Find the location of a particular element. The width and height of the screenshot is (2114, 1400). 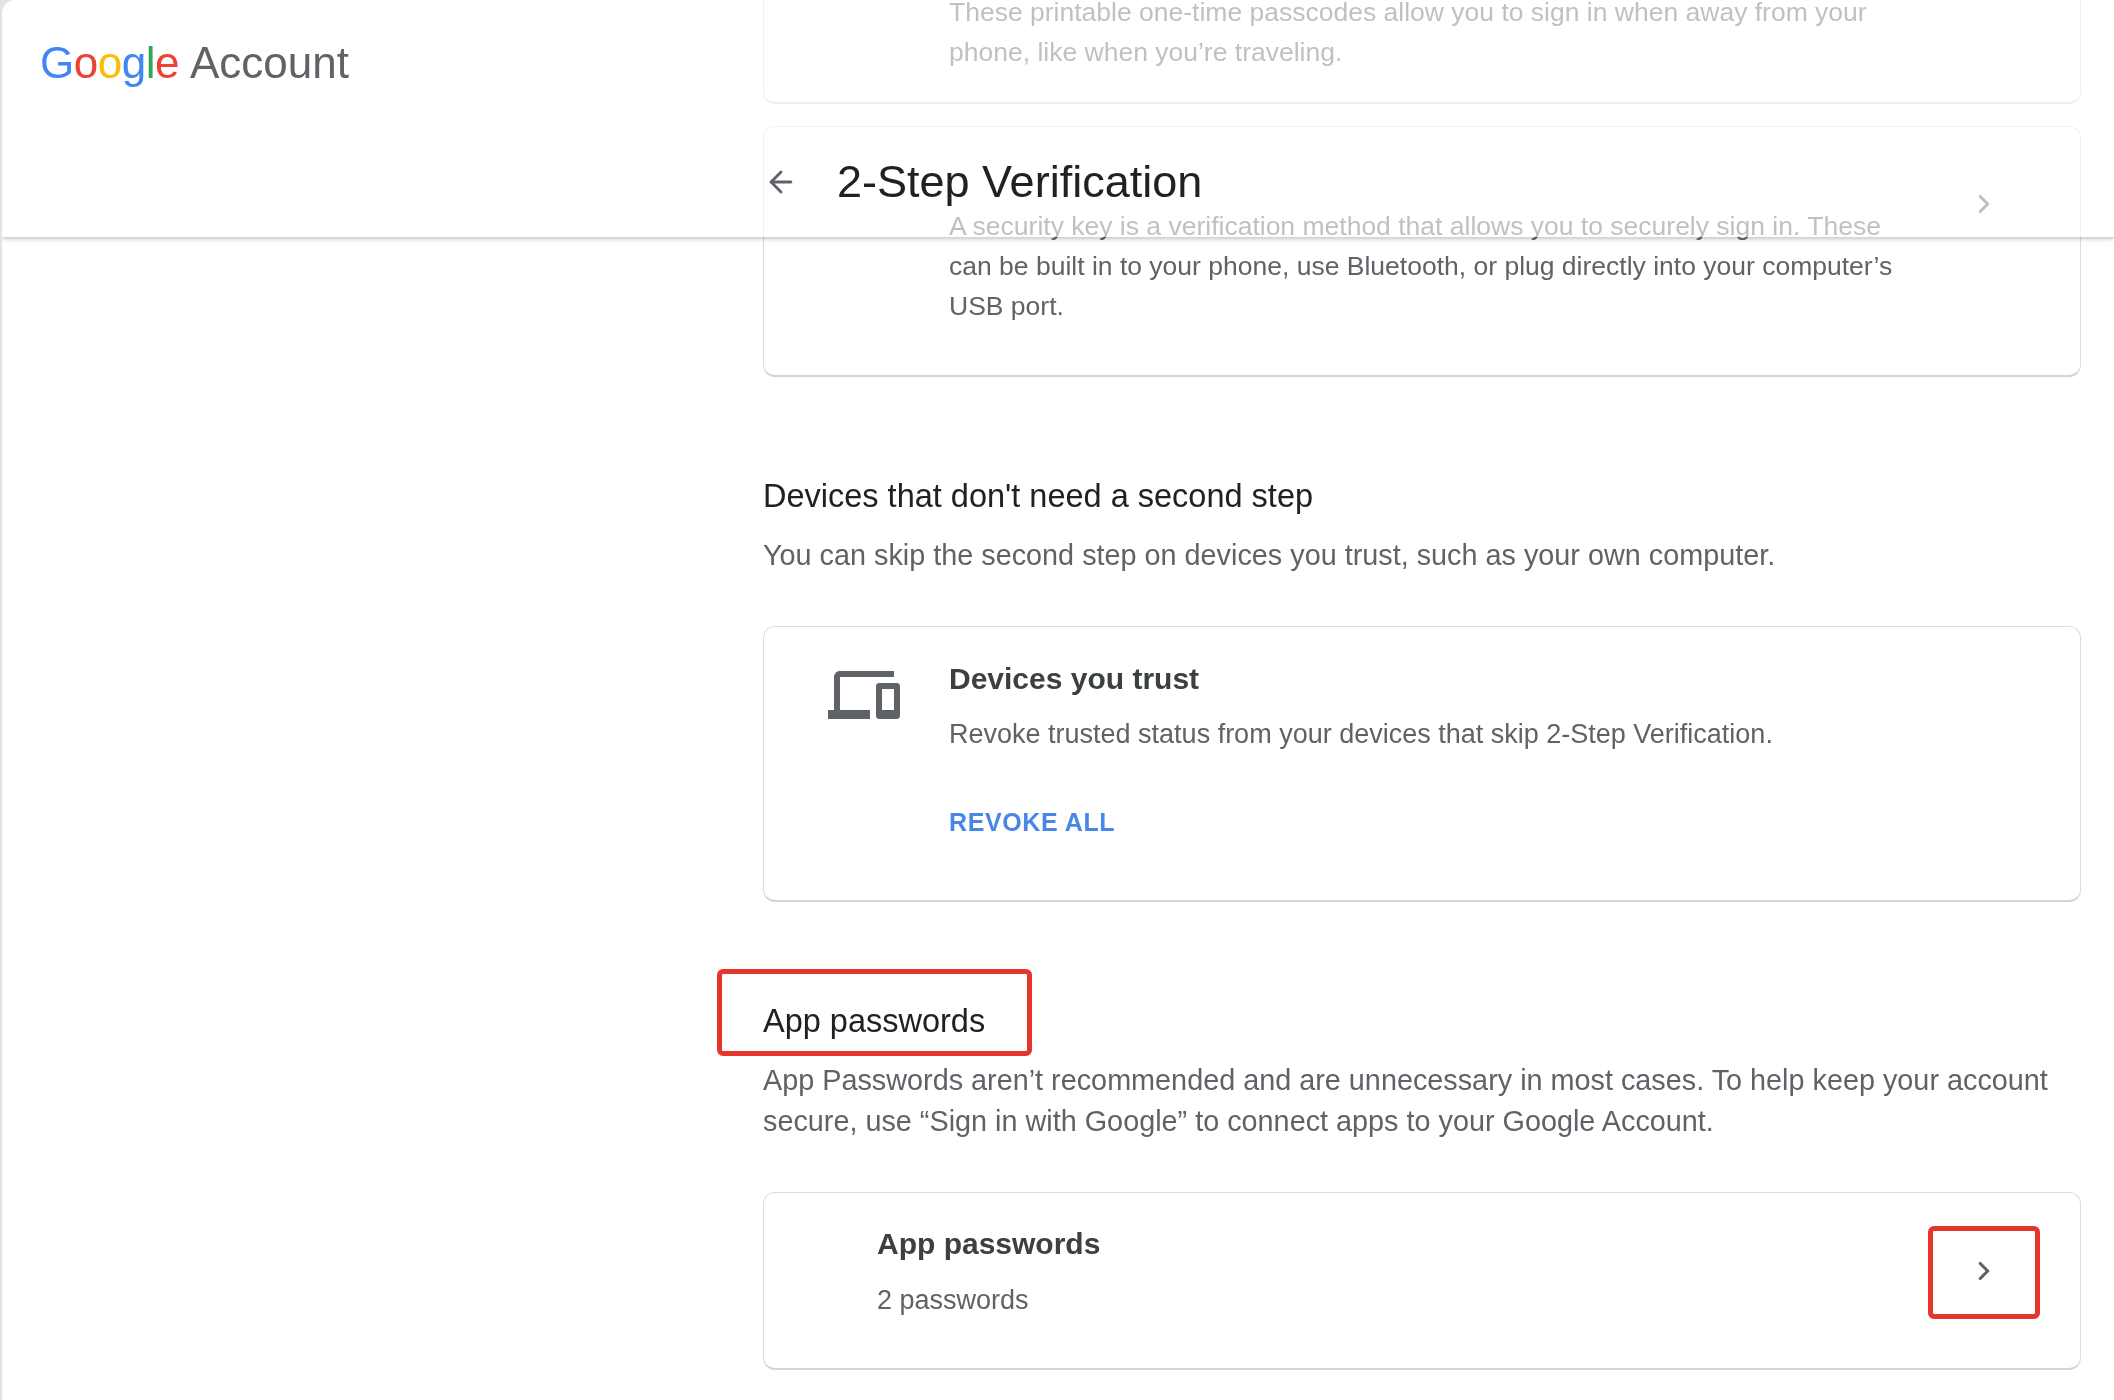

page-title: 2-Step Verification is located at coordinates (1020, 182).